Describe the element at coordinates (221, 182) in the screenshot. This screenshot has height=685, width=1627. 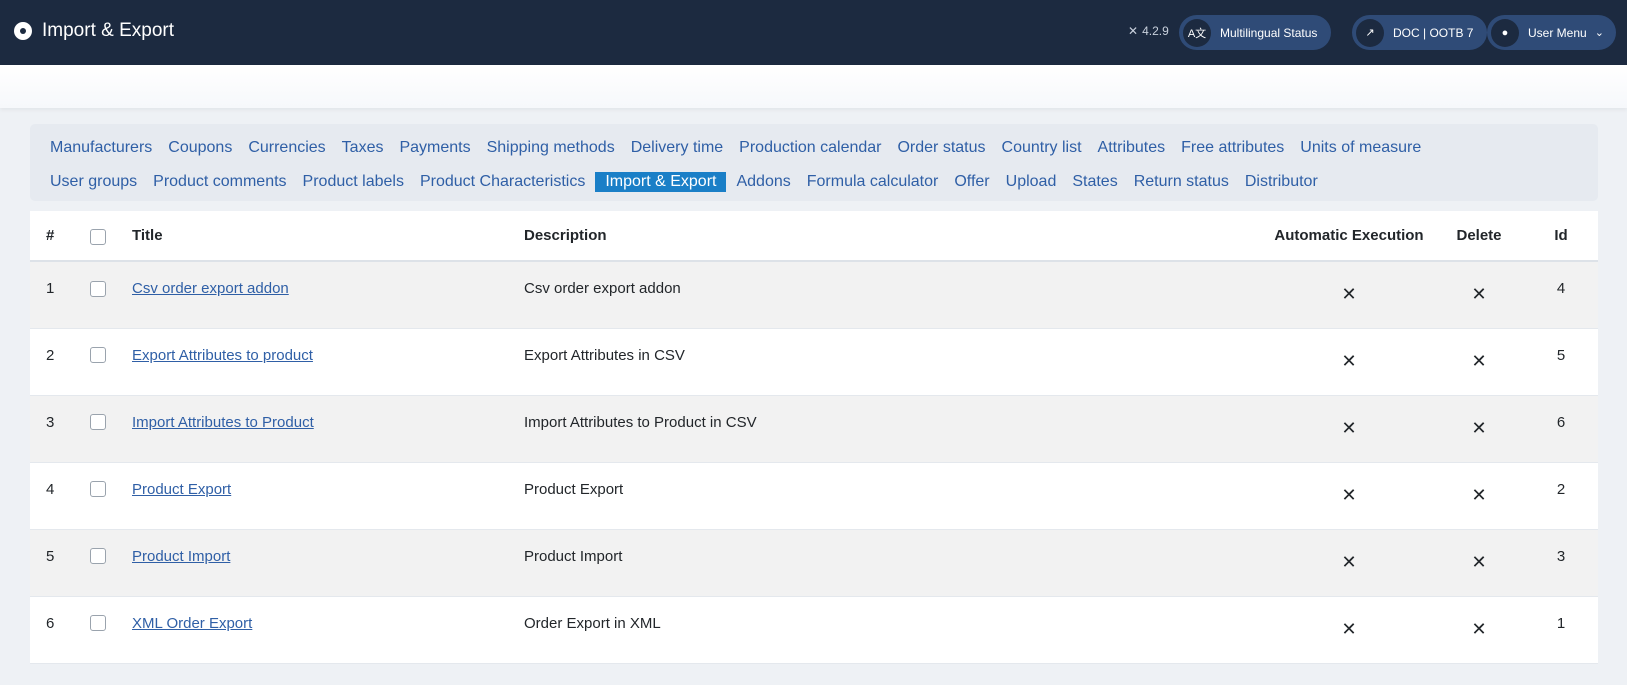
I see `nav-tab-product-comments: Product comments` at that location.